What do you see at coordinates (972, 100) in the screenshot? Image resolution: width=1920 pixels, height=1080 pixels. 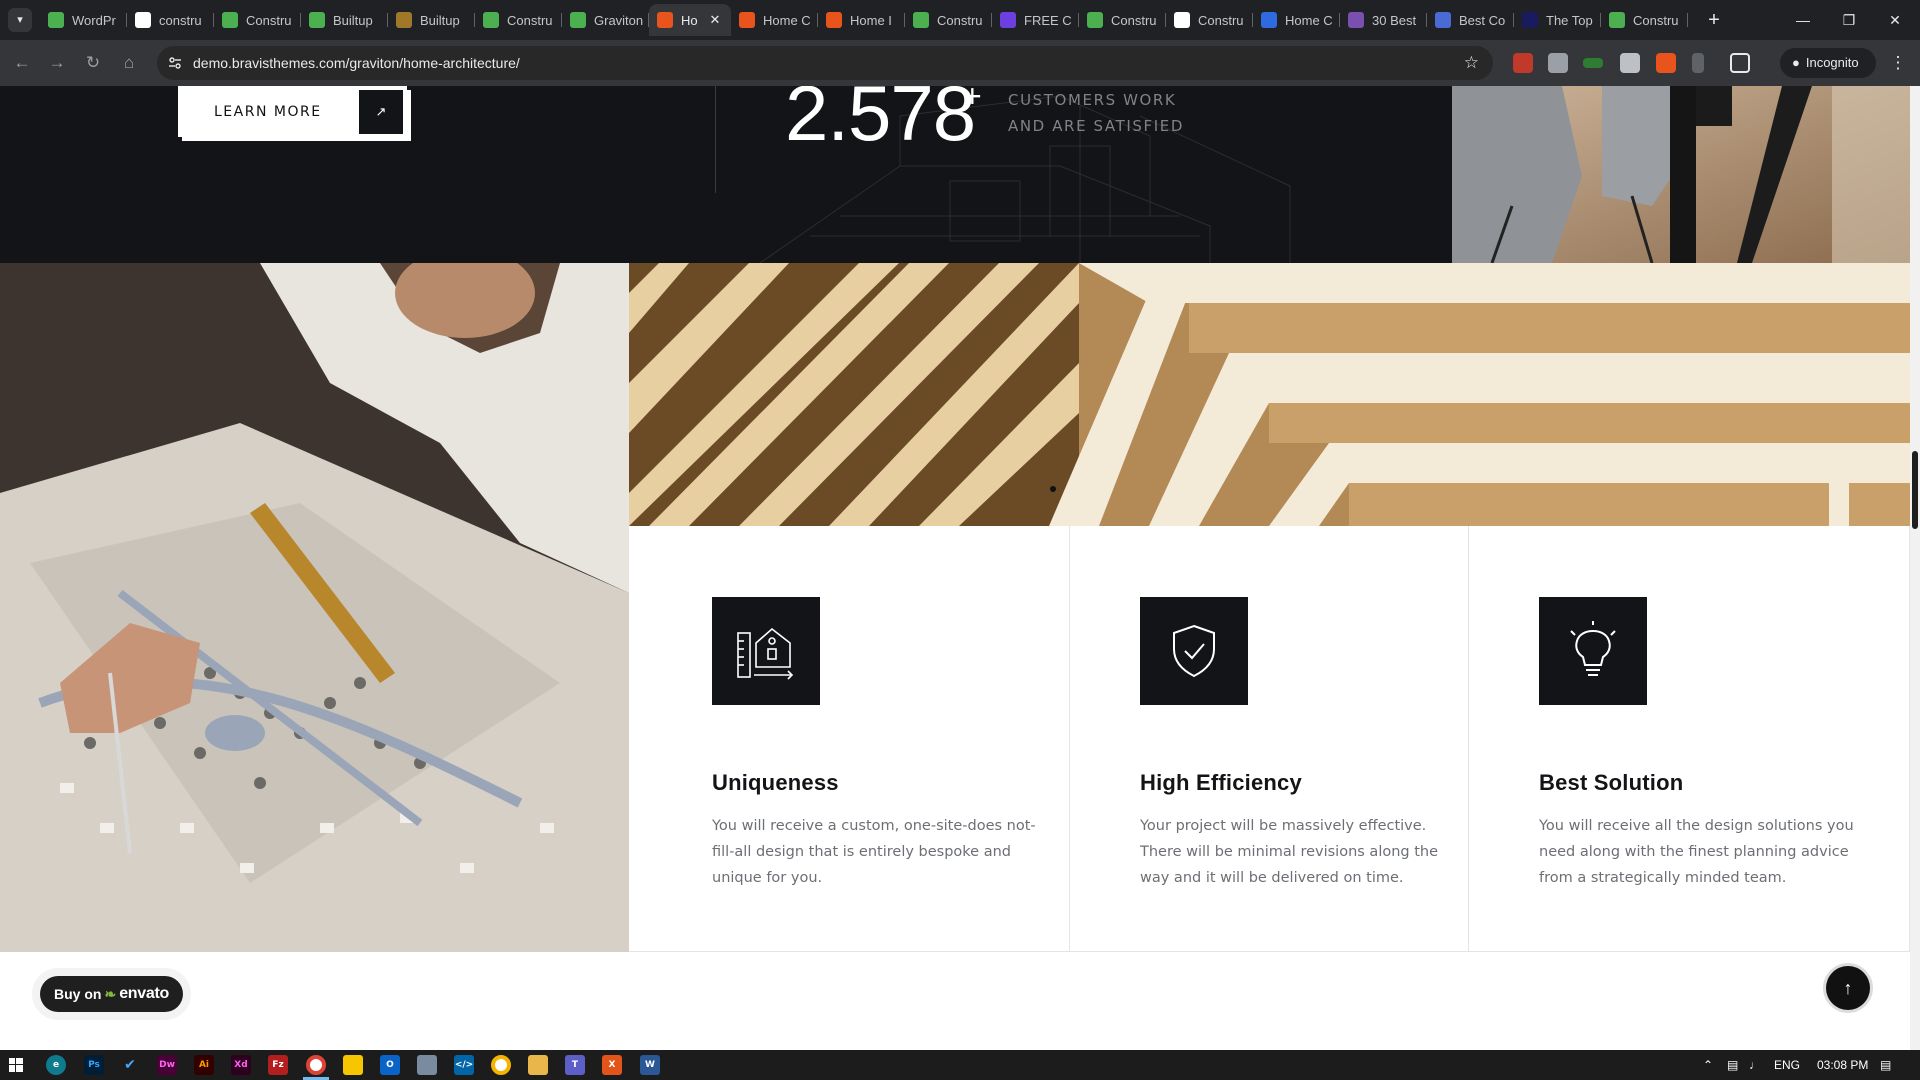 I see `stat-suffix: +` at bounding box center [972, 100].